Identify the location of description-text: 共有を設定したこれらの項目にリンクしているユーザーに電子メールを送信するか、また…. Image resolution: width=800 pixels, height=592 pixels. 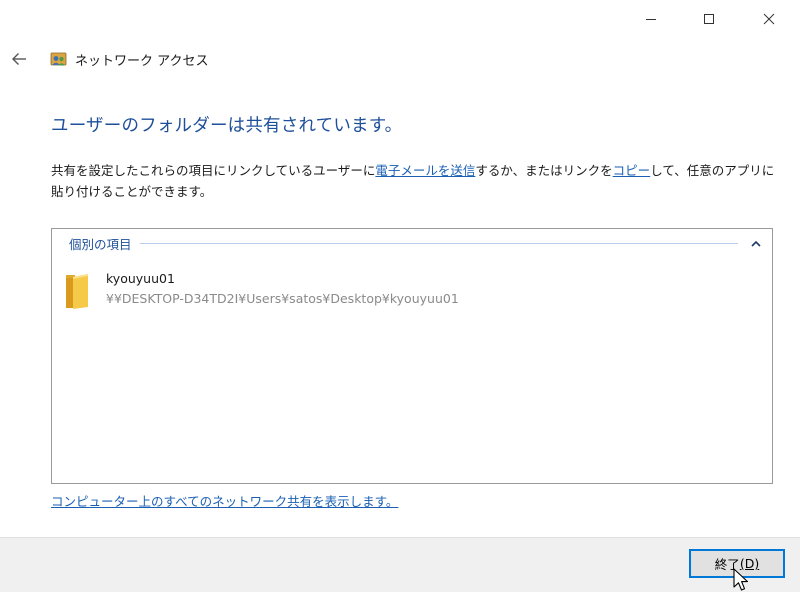
(416, 181).